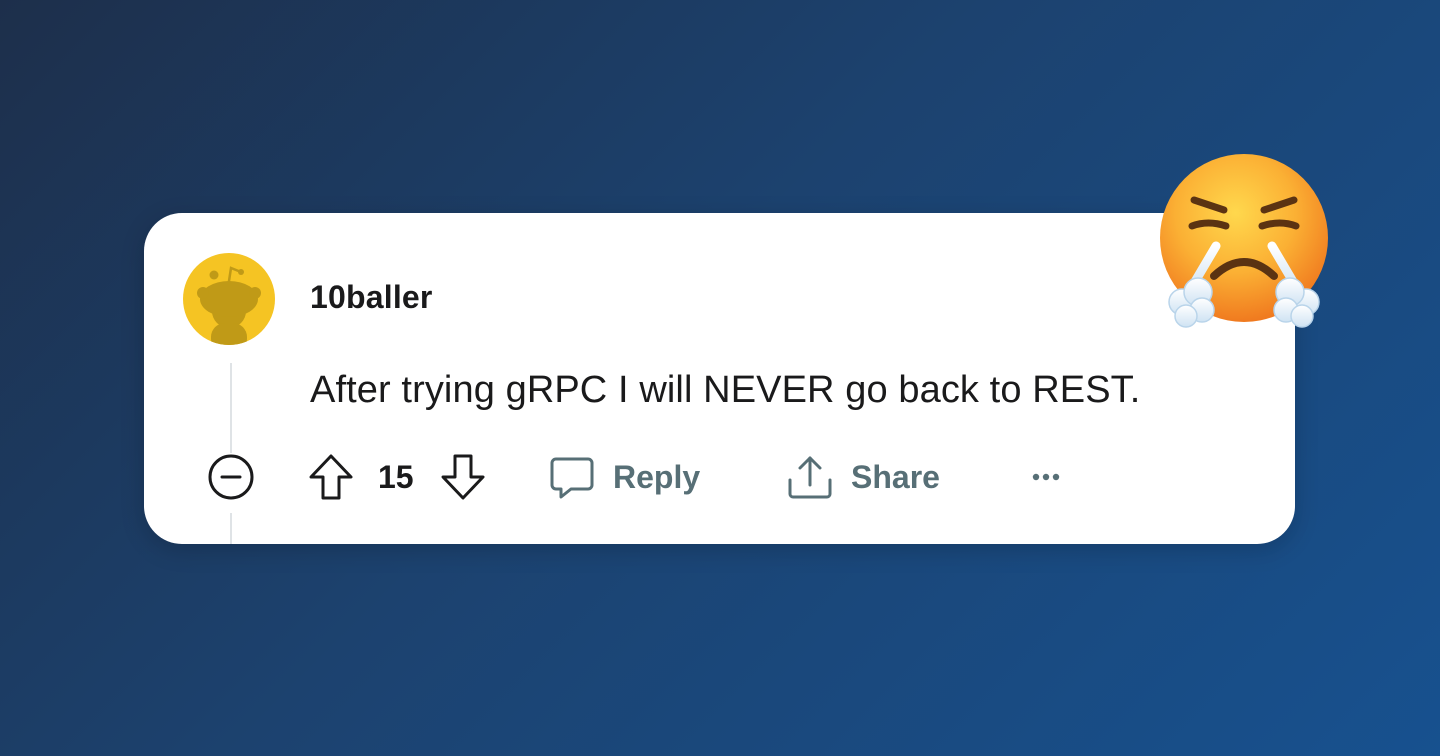  What do you see at coordinates (396, 477) in the screenshot?
I see `vote-count: 15` at bounding box center [396, 477].